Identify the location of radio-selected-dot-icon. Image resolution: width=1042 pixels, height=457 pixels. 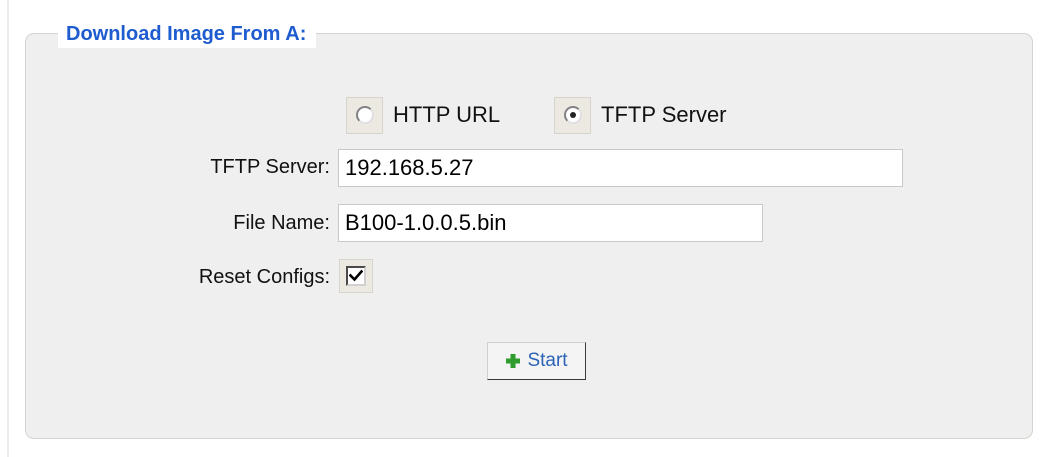
(572, 115).